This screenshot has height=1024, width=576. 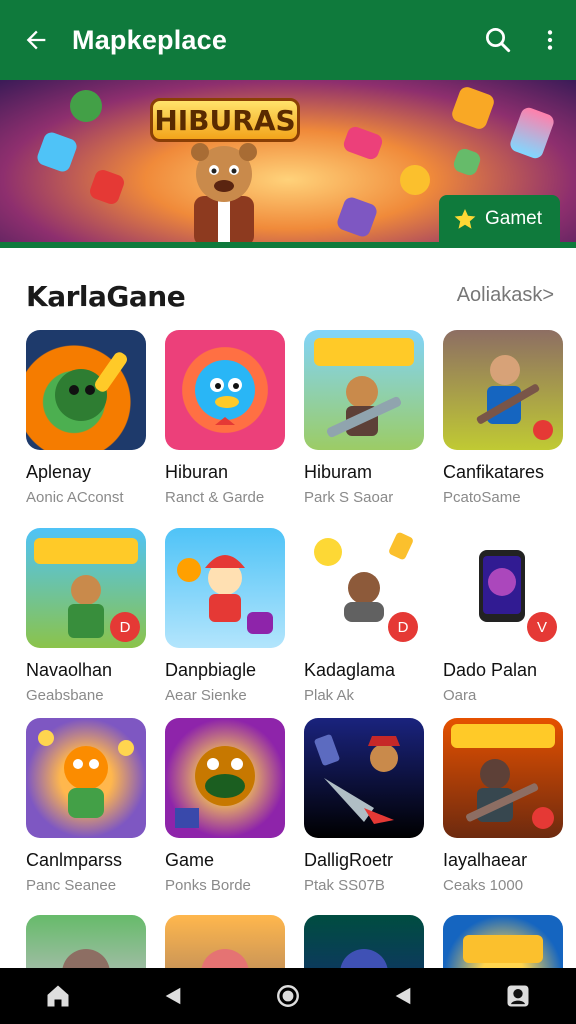 I want to click on nav-recents-button, so click(x=403, y=996).